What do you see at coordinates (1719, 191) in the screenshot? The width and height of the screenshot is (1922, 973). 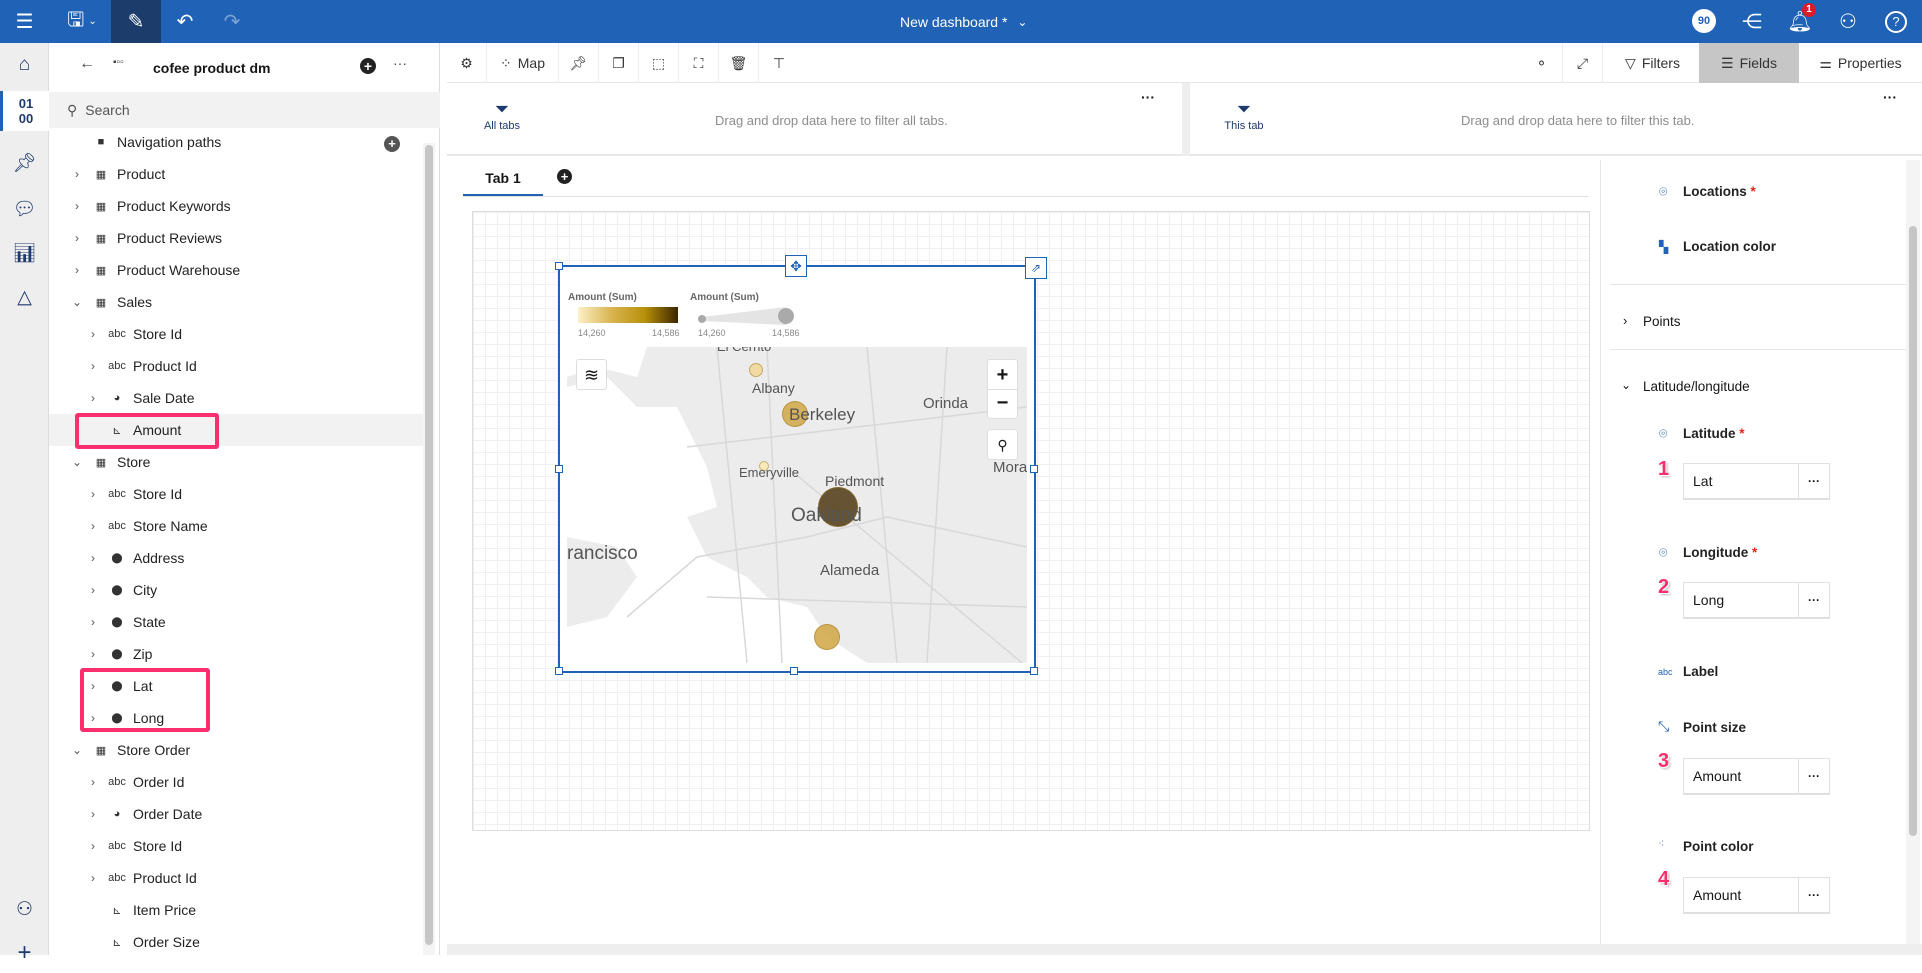 I see `locations-slot: Locations *` at bounding box center [1719, 191].